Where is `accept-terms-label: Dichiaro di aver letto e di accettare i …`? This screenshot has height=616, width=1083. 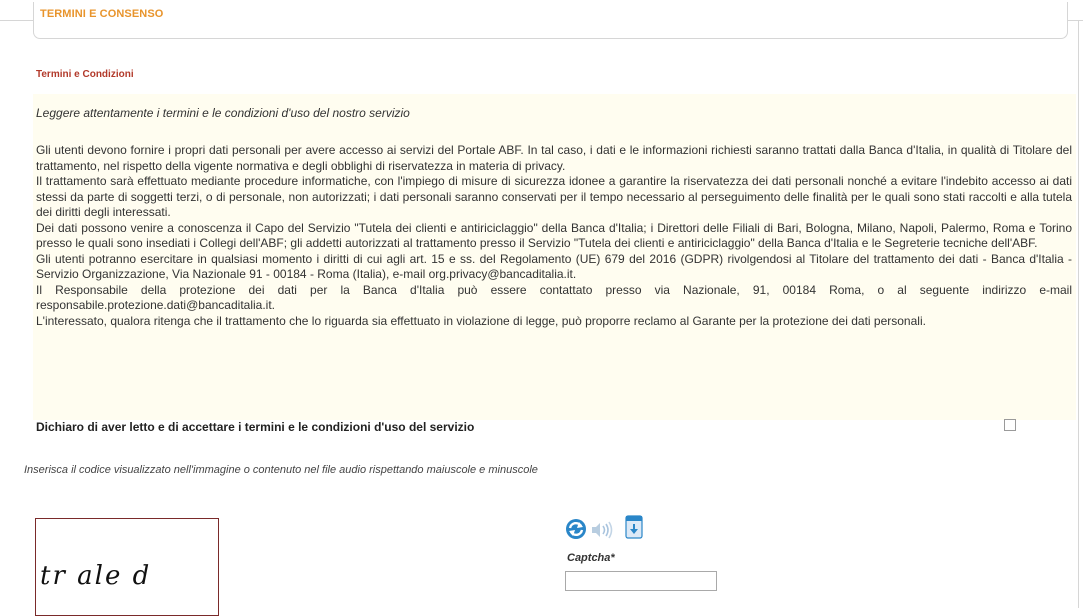
accept-terms-label: Dichiaro di aver letto e di accettare i … is located at coordinates (255, 427).